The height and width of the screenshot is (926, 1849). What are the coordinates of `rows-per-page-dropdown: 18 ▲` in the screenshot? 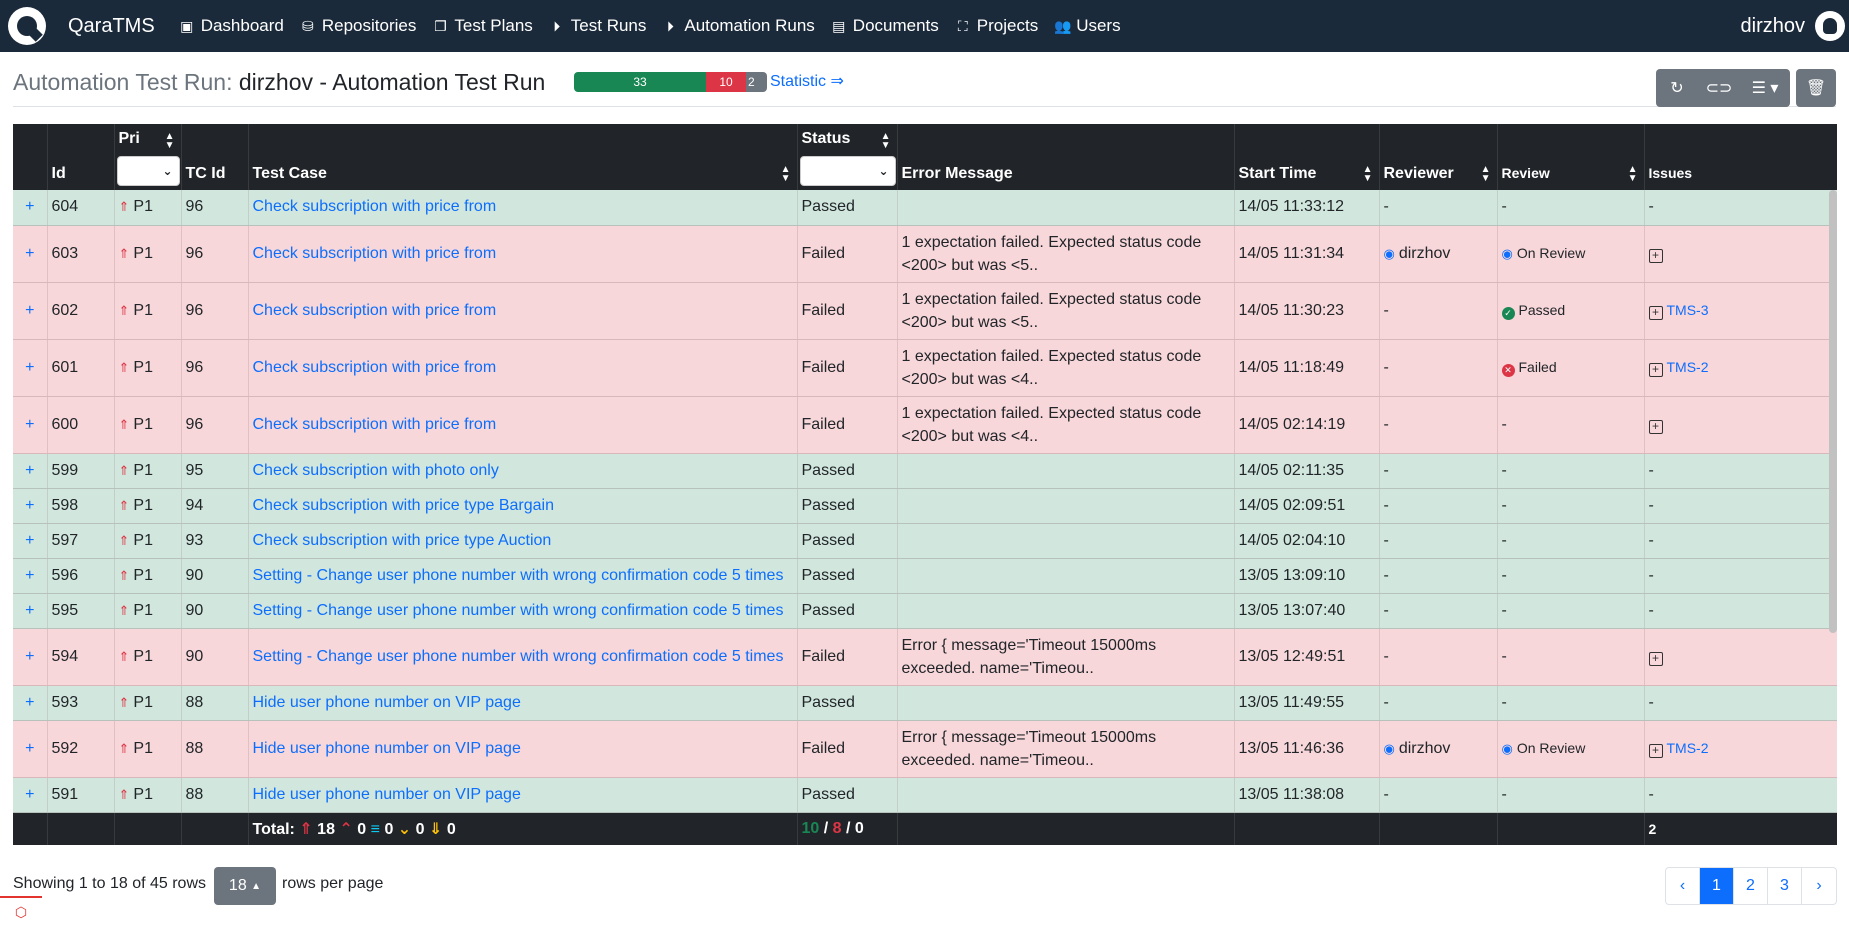 It's located at (245, 886).